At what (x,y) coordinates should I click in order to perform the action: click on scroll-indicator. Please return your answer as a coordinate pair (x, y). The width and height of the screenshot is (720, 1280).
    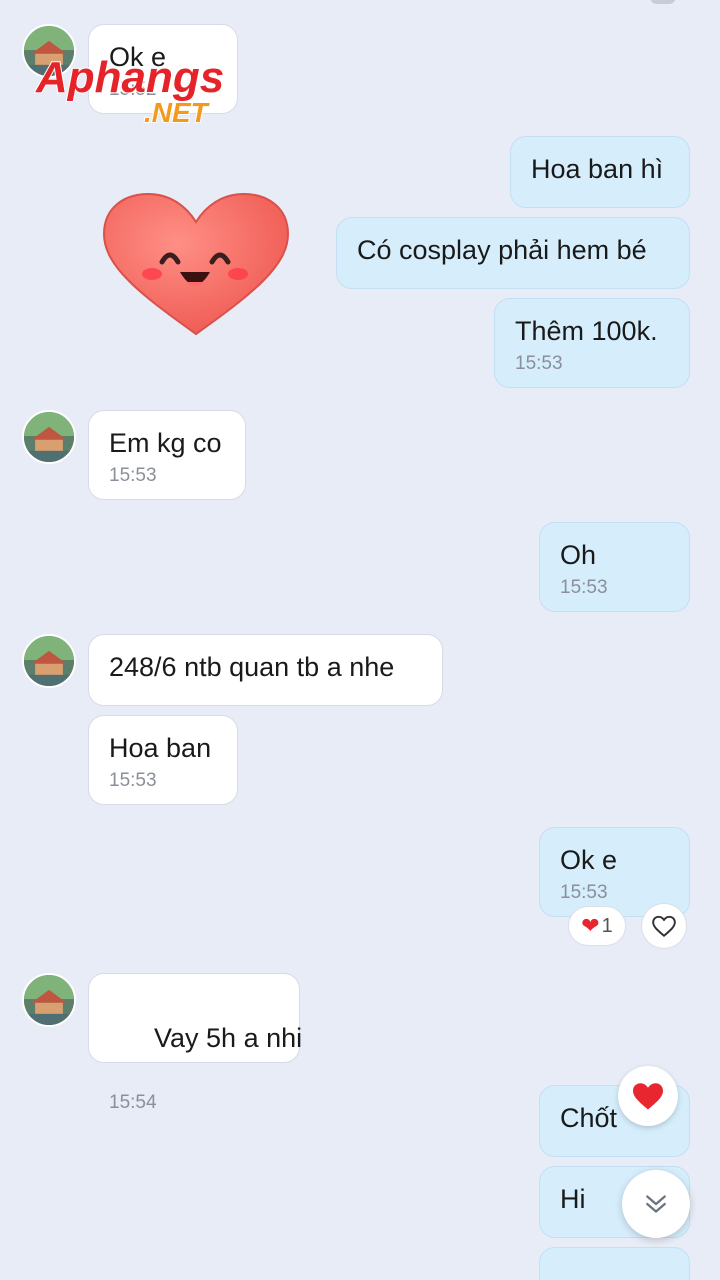
    Looking at the image, I should click on (663, 2).